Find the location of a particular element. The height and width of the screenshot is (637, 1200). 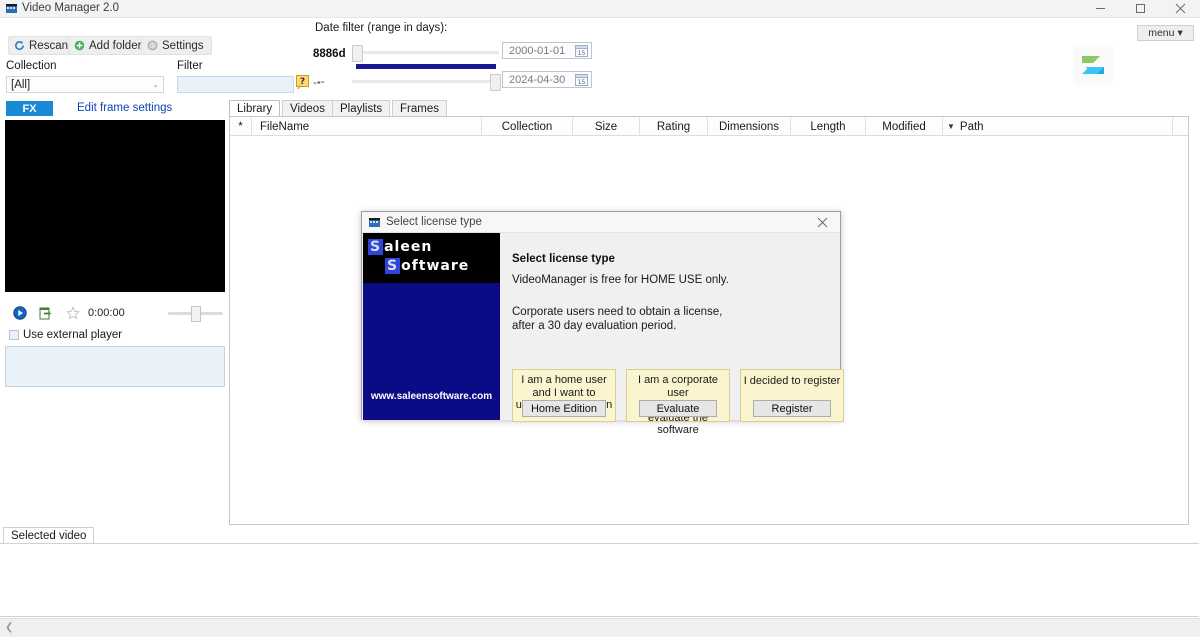

window-titlebar: Video Manager 2.0 is located at coordinates (600, 9).